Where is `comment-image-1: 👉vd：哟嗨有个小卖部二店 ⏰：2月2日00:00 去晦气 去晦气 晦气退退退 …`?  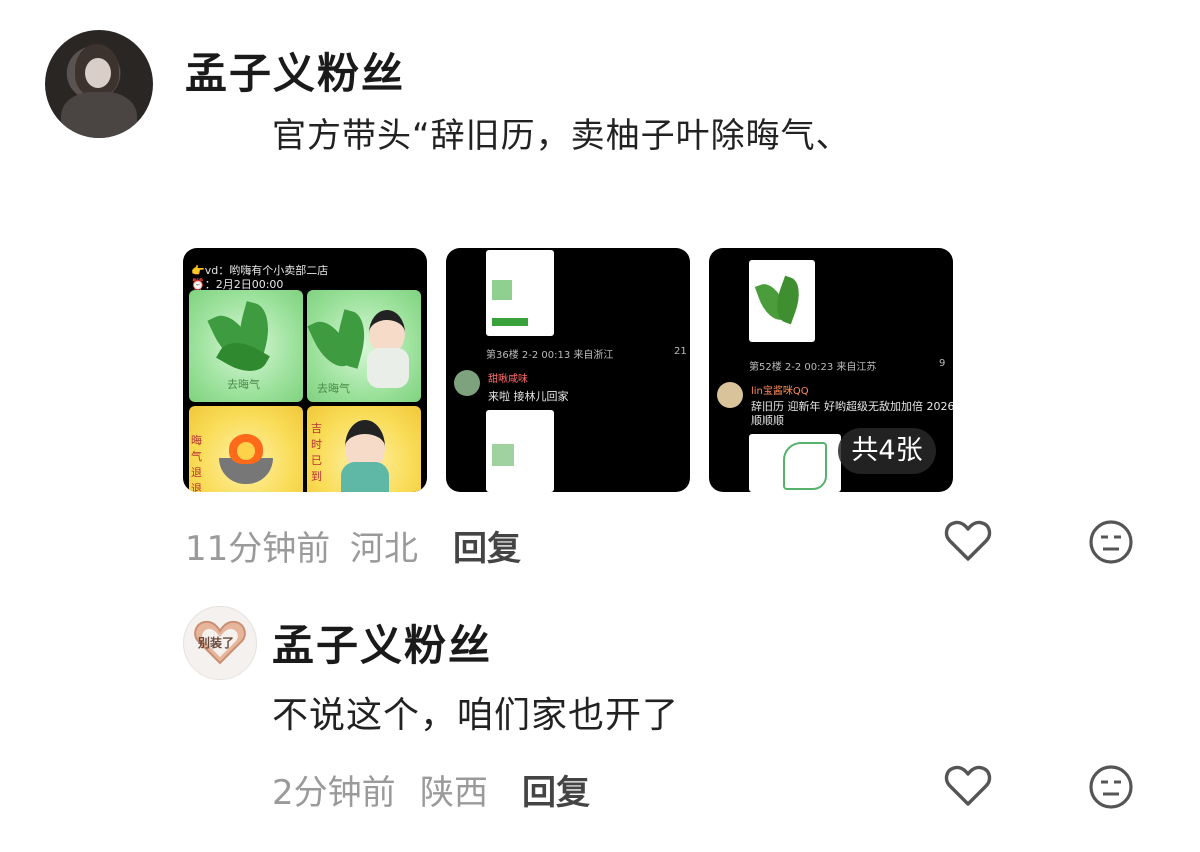 comment-image-1: 👉vd：哟嗨有个小卖部二店 ⏰：2月2日00:00 去晦气 去晦气 晦气退退退 … is located at coordinates (305, 370).